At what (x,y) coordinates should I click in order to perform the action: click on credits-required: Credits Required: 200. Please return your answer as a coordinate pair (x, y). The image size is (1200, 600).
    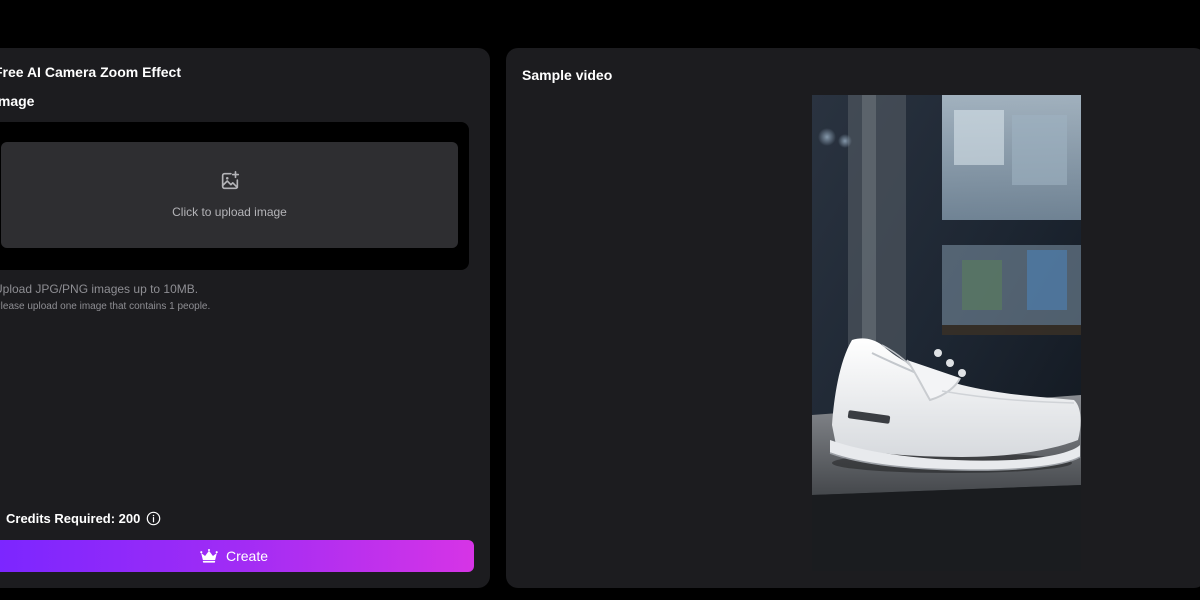
    Looking at the image, I should click on (83, 518).